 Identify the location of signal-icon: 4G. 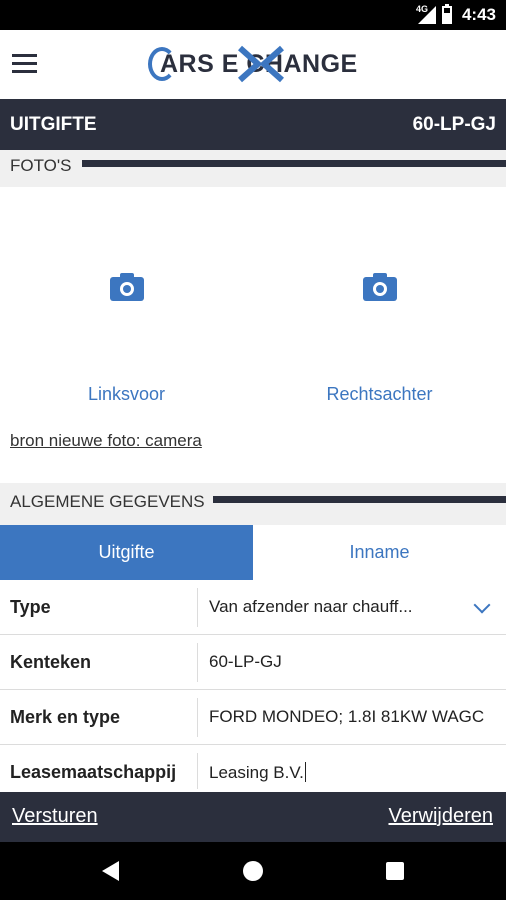
(426, 14).